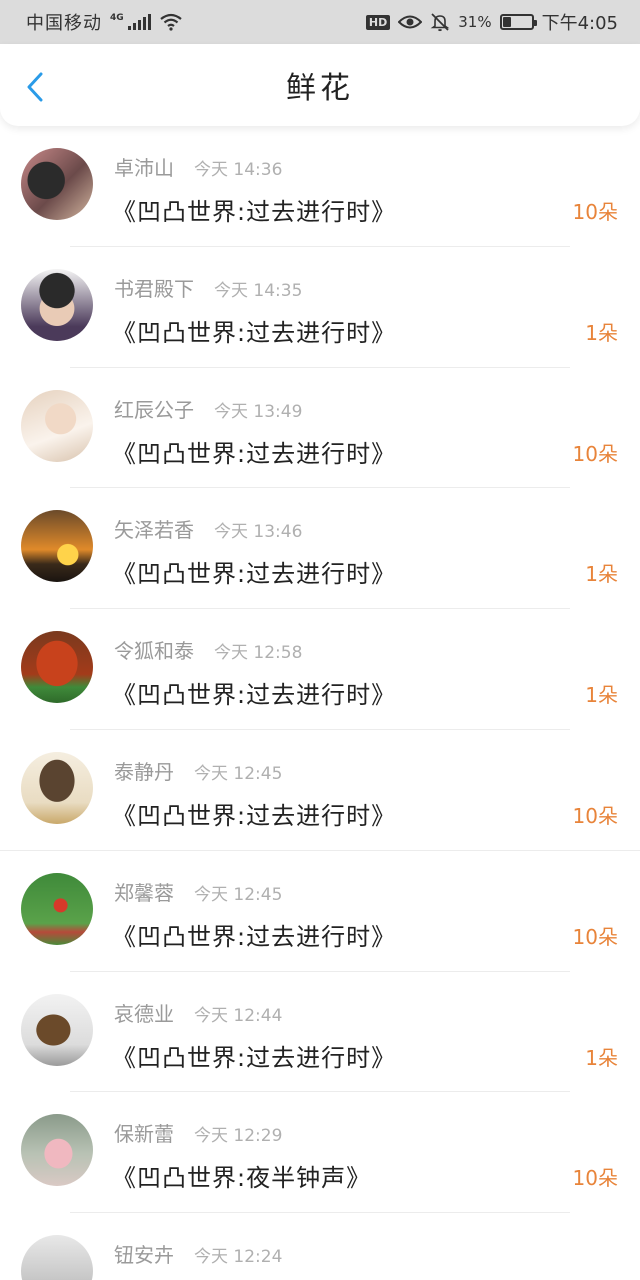  What do you see at coordinates (154, 410) in the screenshot?
I see `user-name: 红辰公子` at bounding box center [154, 410].